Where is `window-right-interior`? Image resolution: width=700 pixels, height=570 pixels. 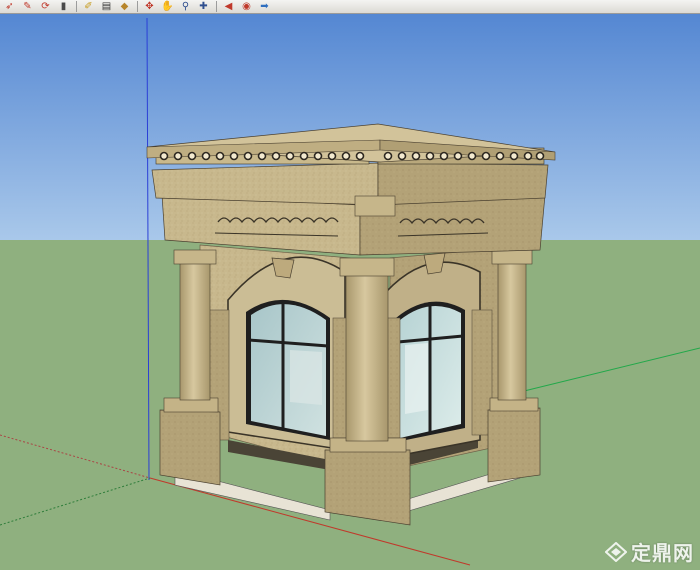 window-right-interior is located at coordinates (416, 378).